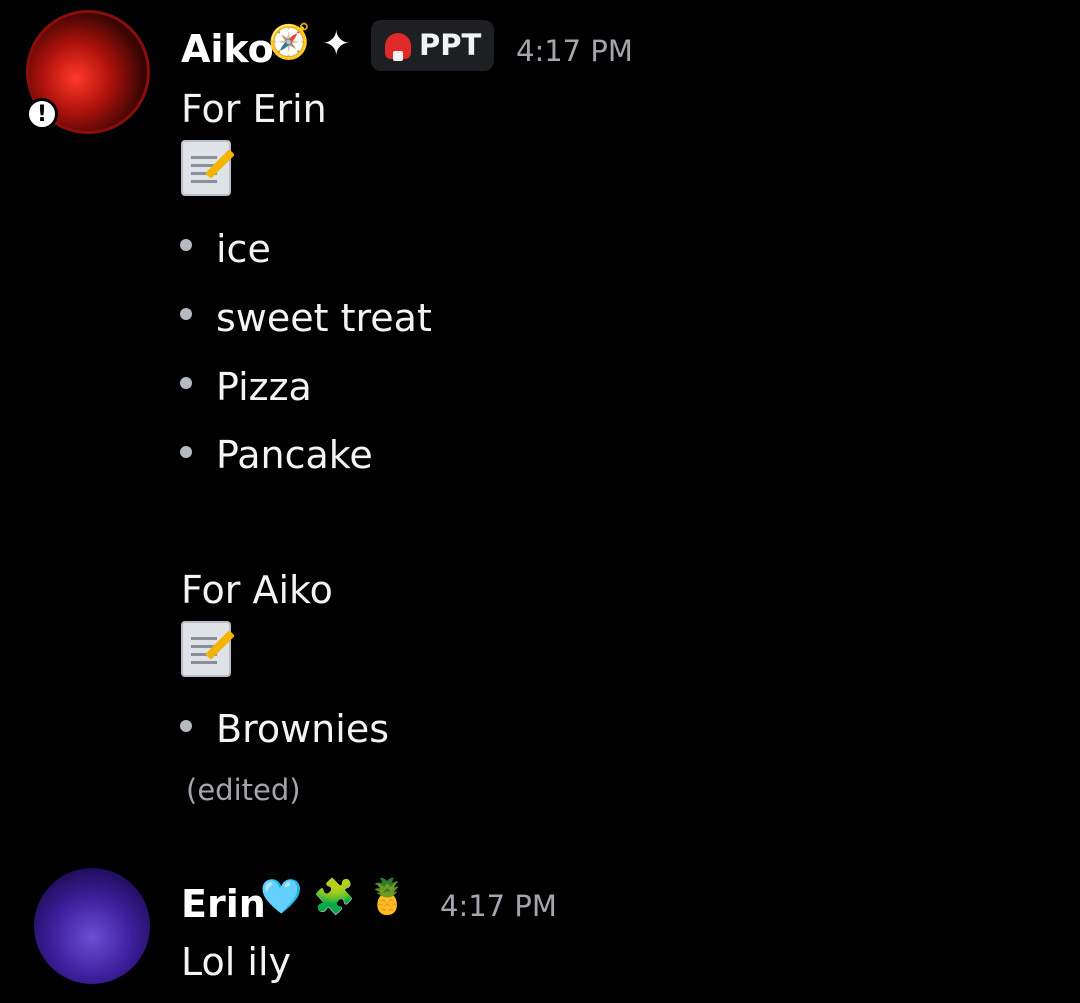 Image resolution: width=1080 pixels, height=1003 pixels. I want to click on list-item: Brownies, so click(303, 729).